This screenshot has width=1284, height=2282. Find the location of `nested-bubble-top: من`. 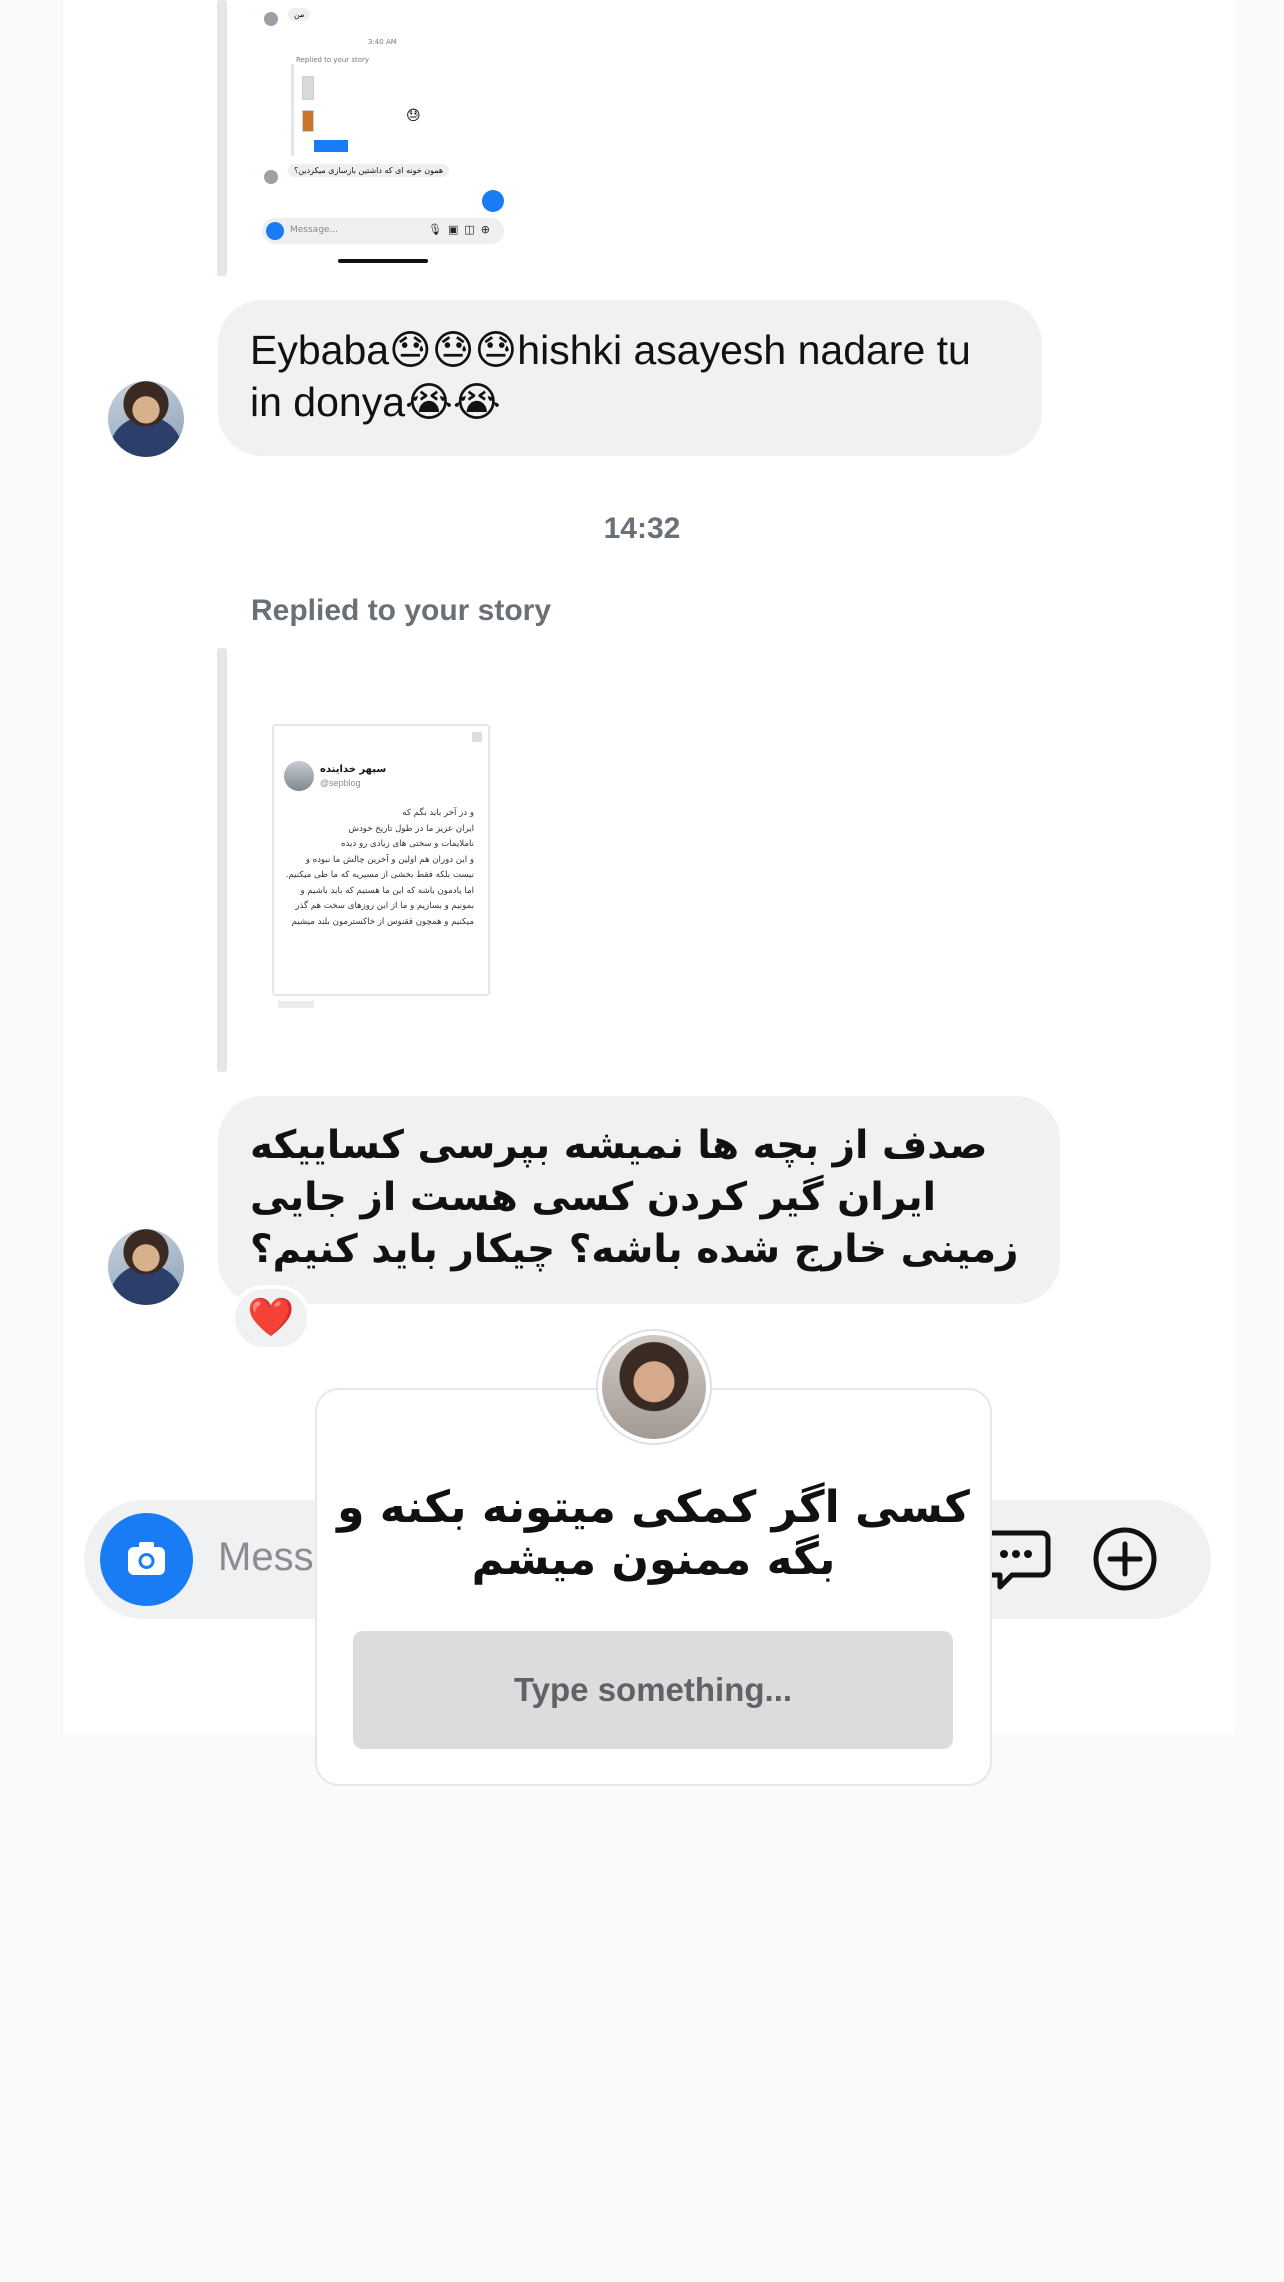

nested-bubble-top: من is located at coordinates (299, 14).